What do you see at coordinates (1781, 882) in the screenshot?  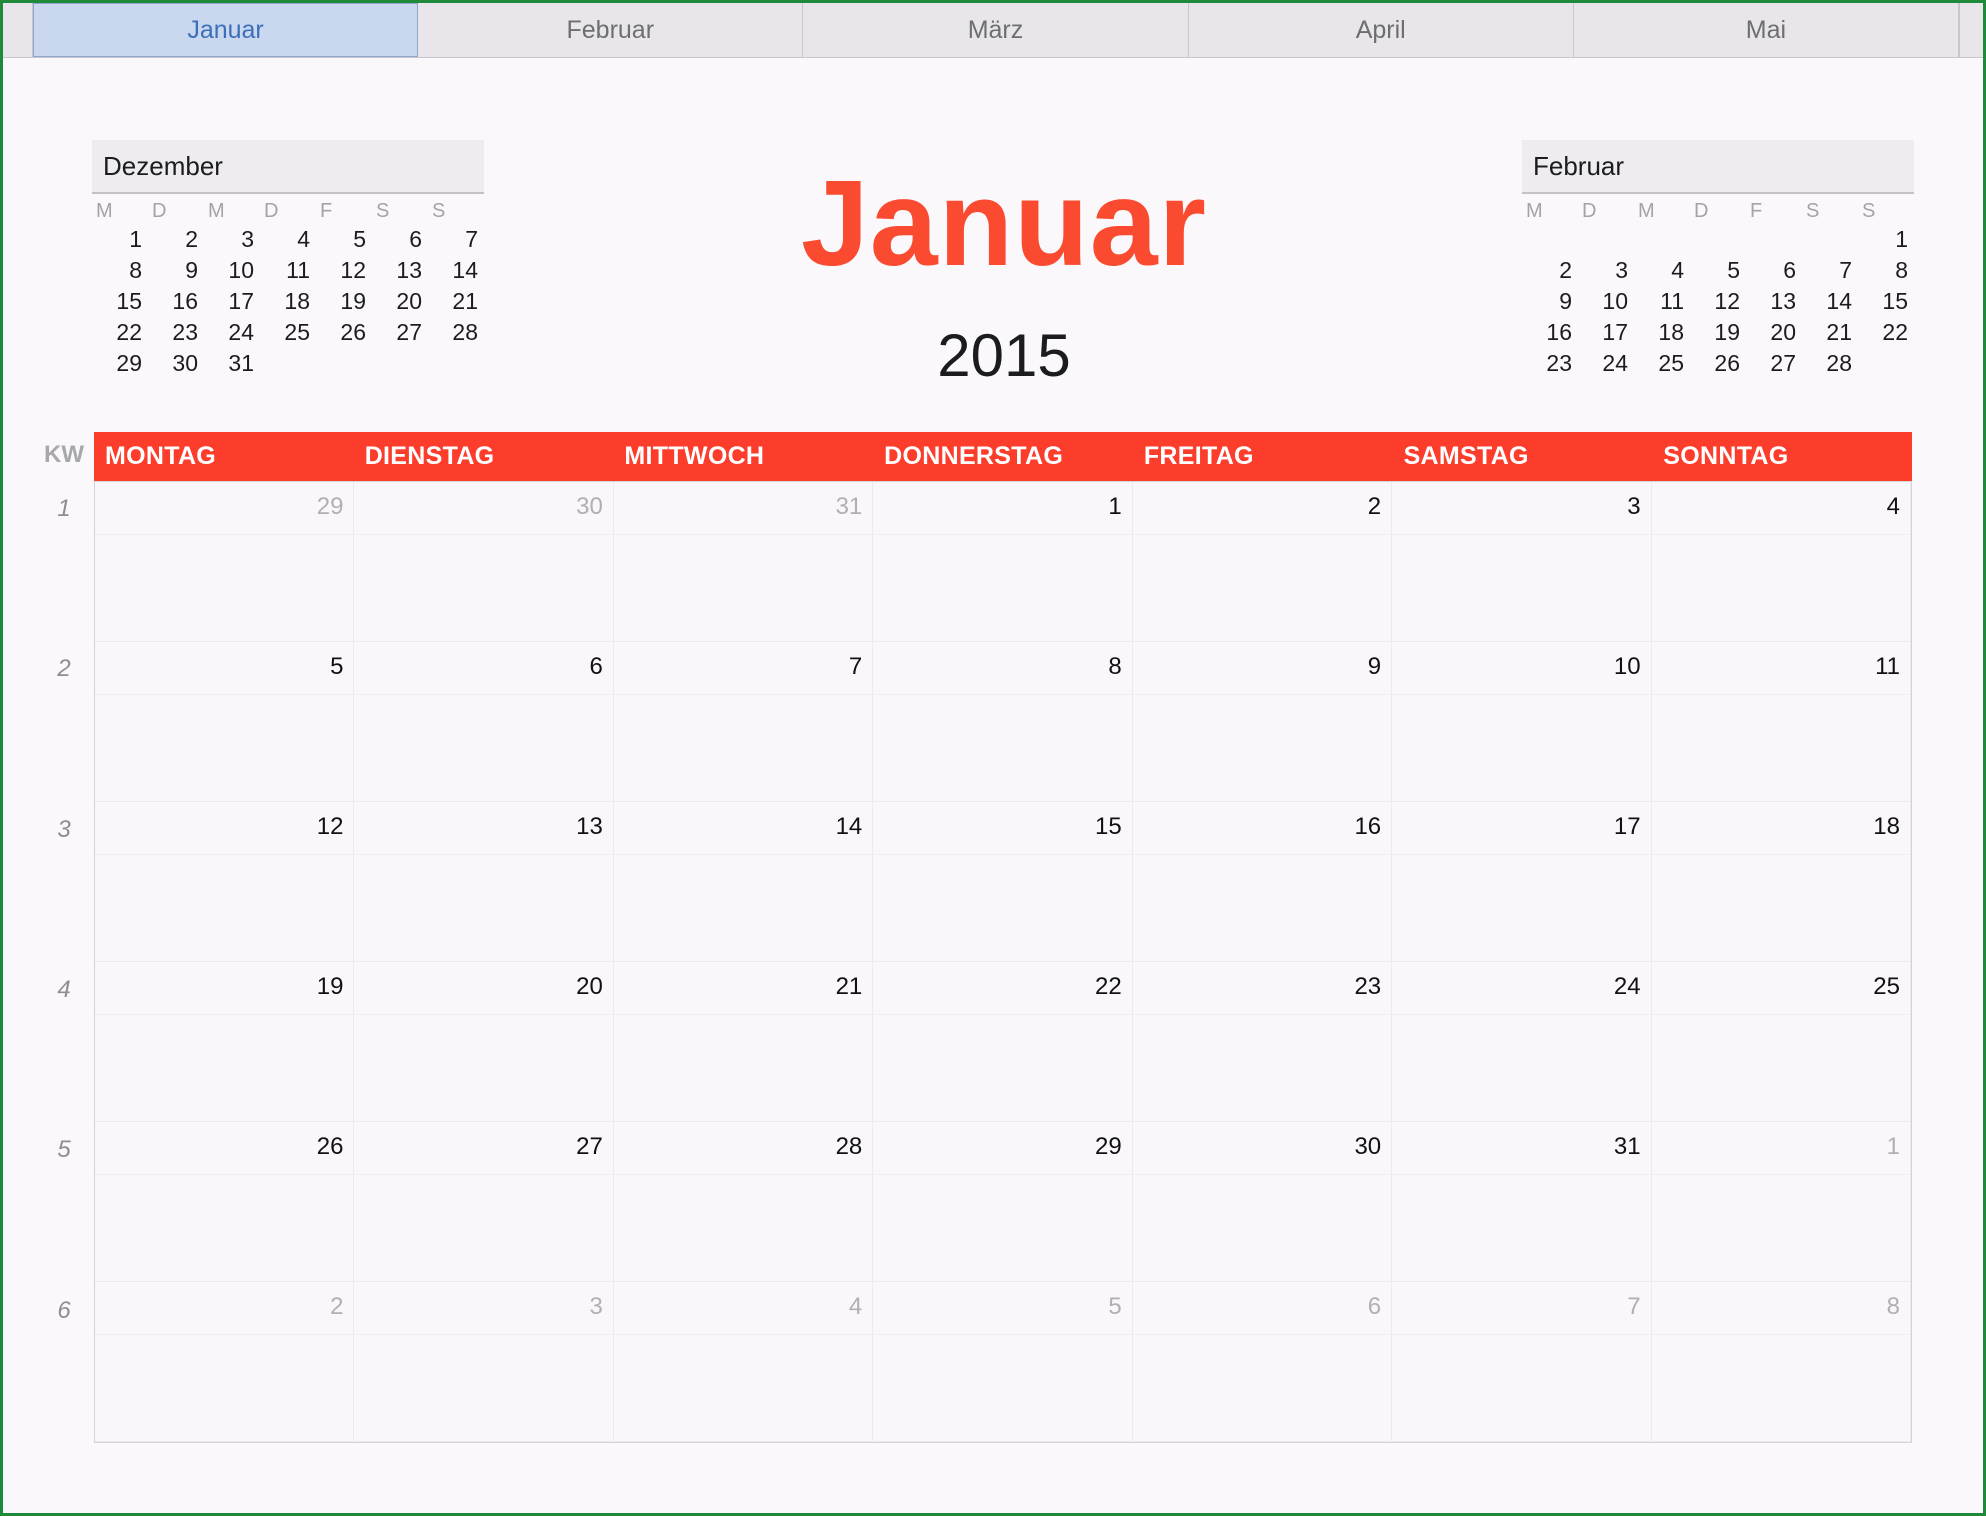 I see `day-cell: 18` at bounding box center [1781, 882].